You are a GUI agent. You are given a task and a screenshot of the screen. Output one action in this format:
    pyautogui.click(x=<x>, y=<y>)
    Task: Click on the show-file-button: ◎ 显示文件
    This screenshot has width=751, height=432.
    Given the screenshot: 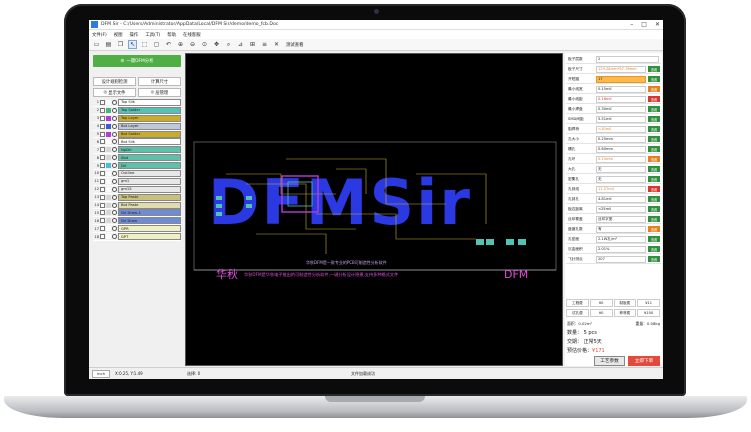 What is the action you would take?
    pyautogui.click(x=114, y=92)
    